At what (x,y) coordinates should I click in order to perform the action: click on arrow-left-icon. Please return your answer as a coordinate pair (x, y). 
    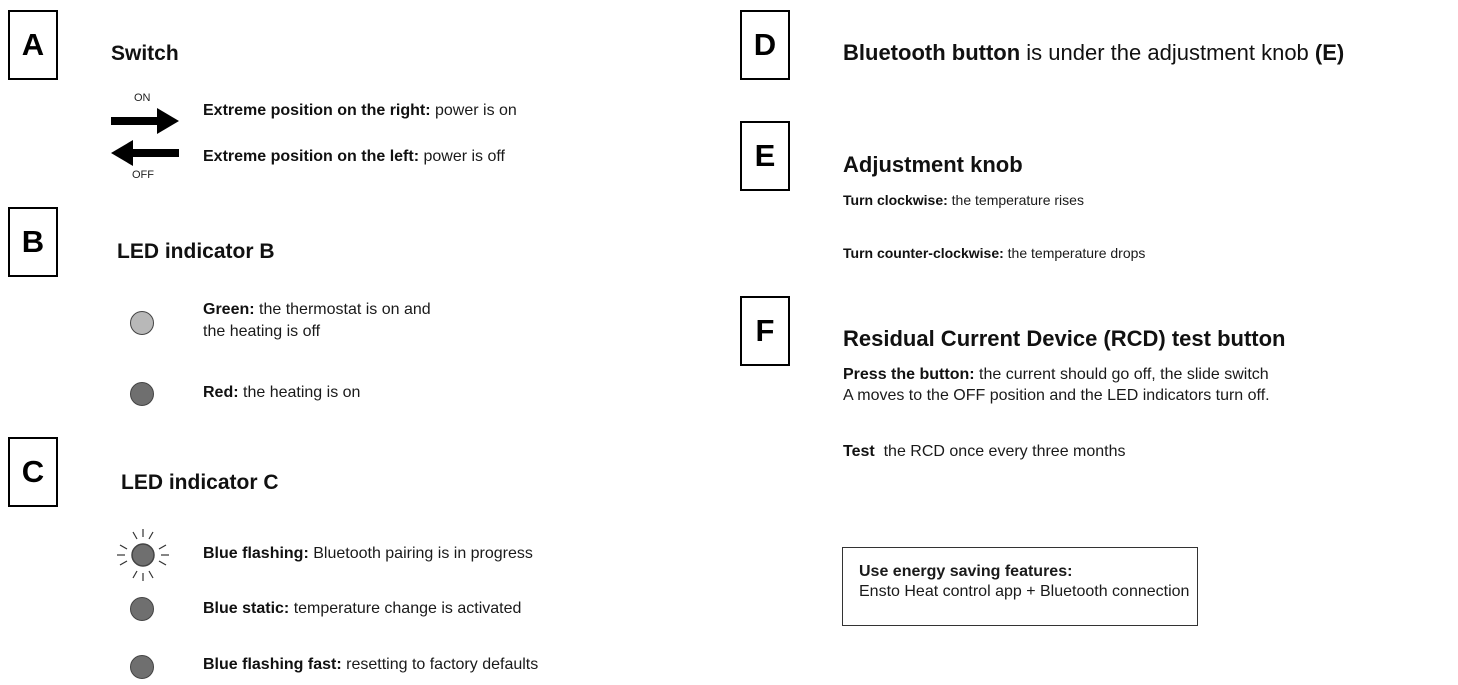
    Looking at the image, I should click on (145, 153).